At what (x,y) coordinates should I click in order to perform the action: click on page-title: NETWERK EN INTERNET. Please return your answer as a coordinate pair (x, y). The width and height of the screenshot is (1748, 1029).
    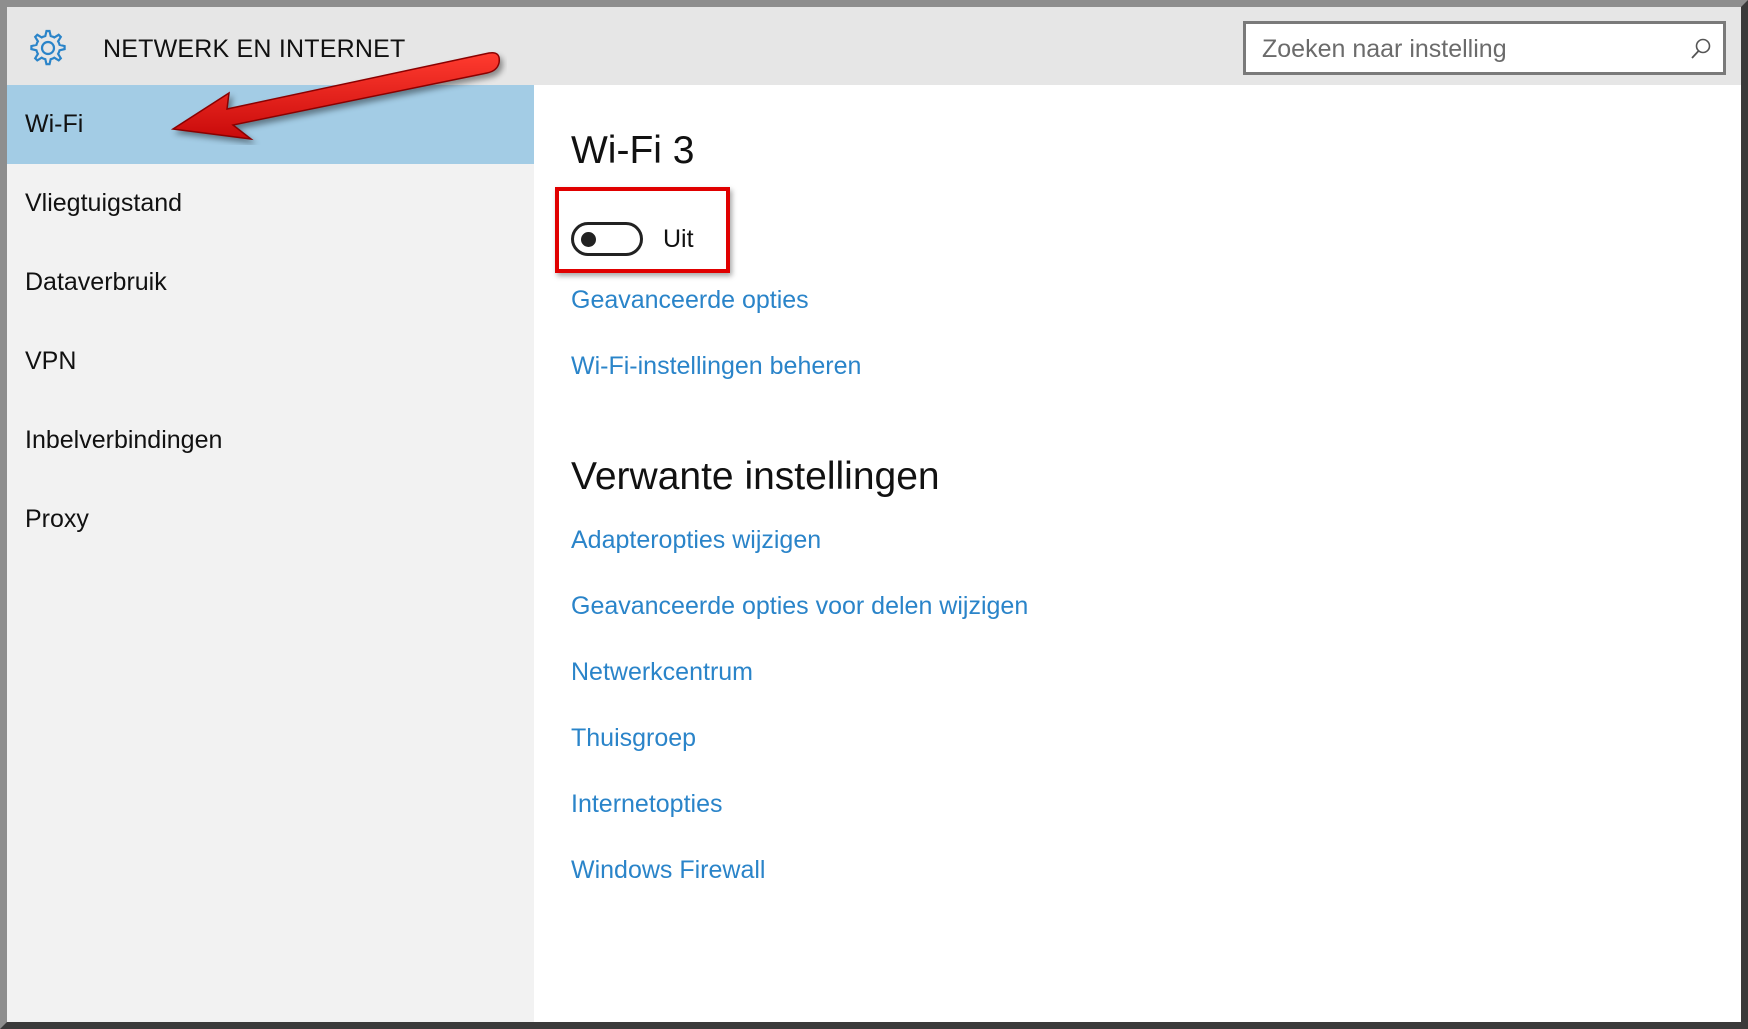
    Looking at the image, I should click on (254, 49).